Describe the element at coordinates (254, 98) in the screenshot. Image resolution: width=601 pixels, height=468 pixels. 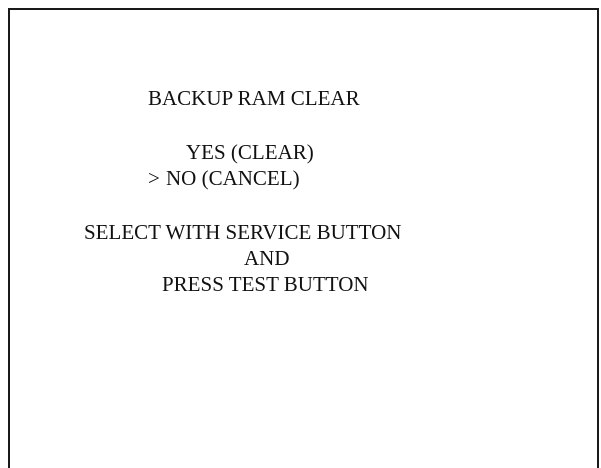
I see `menu-title: BACKUP RAM CLEAR` at that location.